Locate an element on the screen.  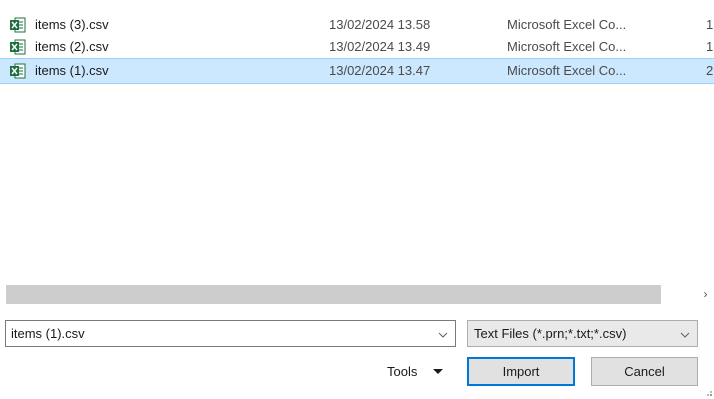
file-name: items (3).csv is located at coordinates (72, 24).